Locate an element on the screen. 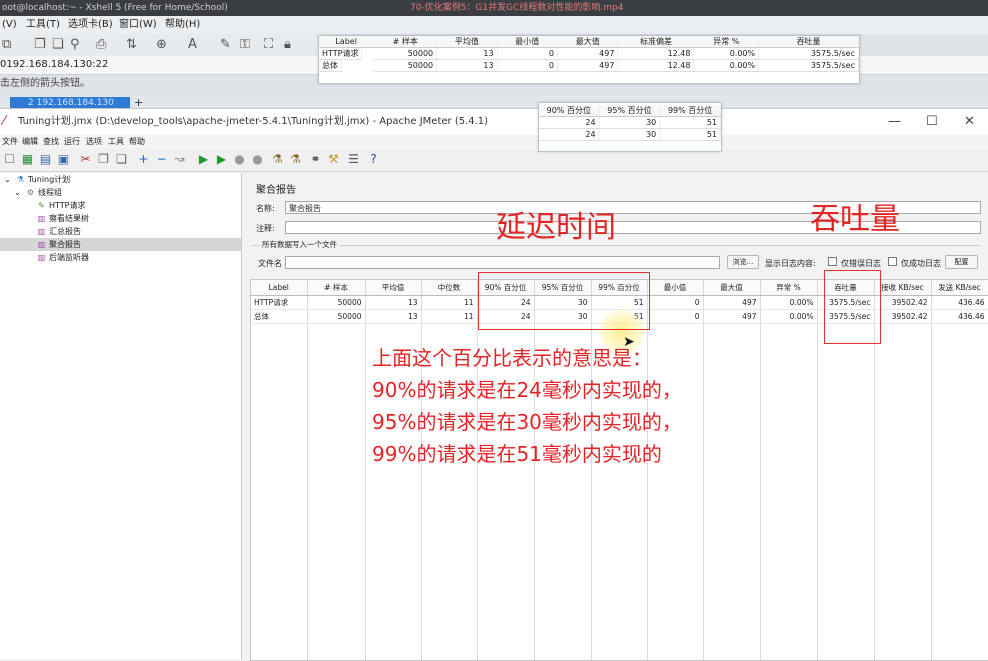 Image resolution: width=988 pixels, height=661 pixels. latency-annotation: 延迟时间 is located at coordinates (556, 227).